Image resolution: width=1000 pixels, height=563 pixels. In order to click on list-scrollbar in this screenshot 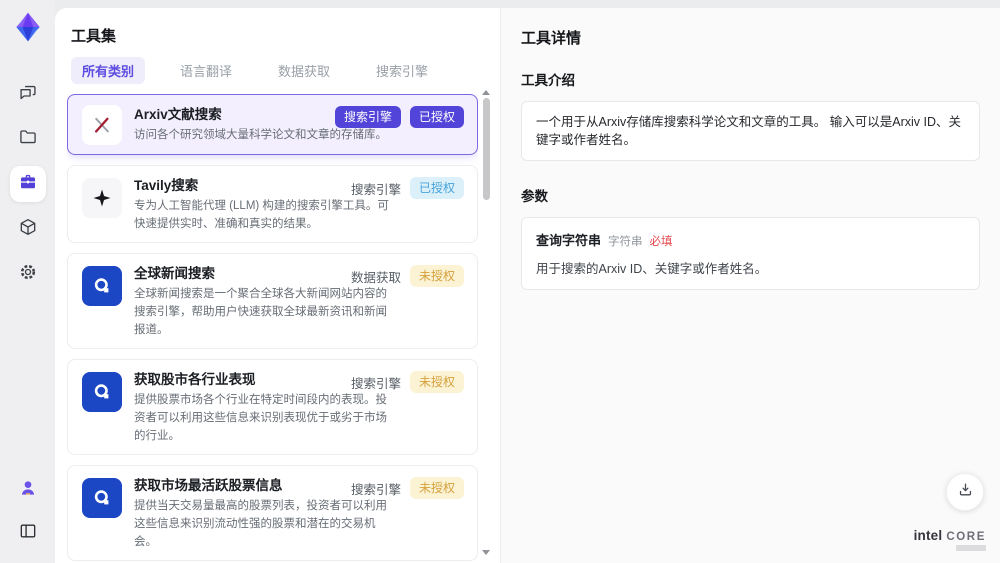, I will do `click(486, 322)`.